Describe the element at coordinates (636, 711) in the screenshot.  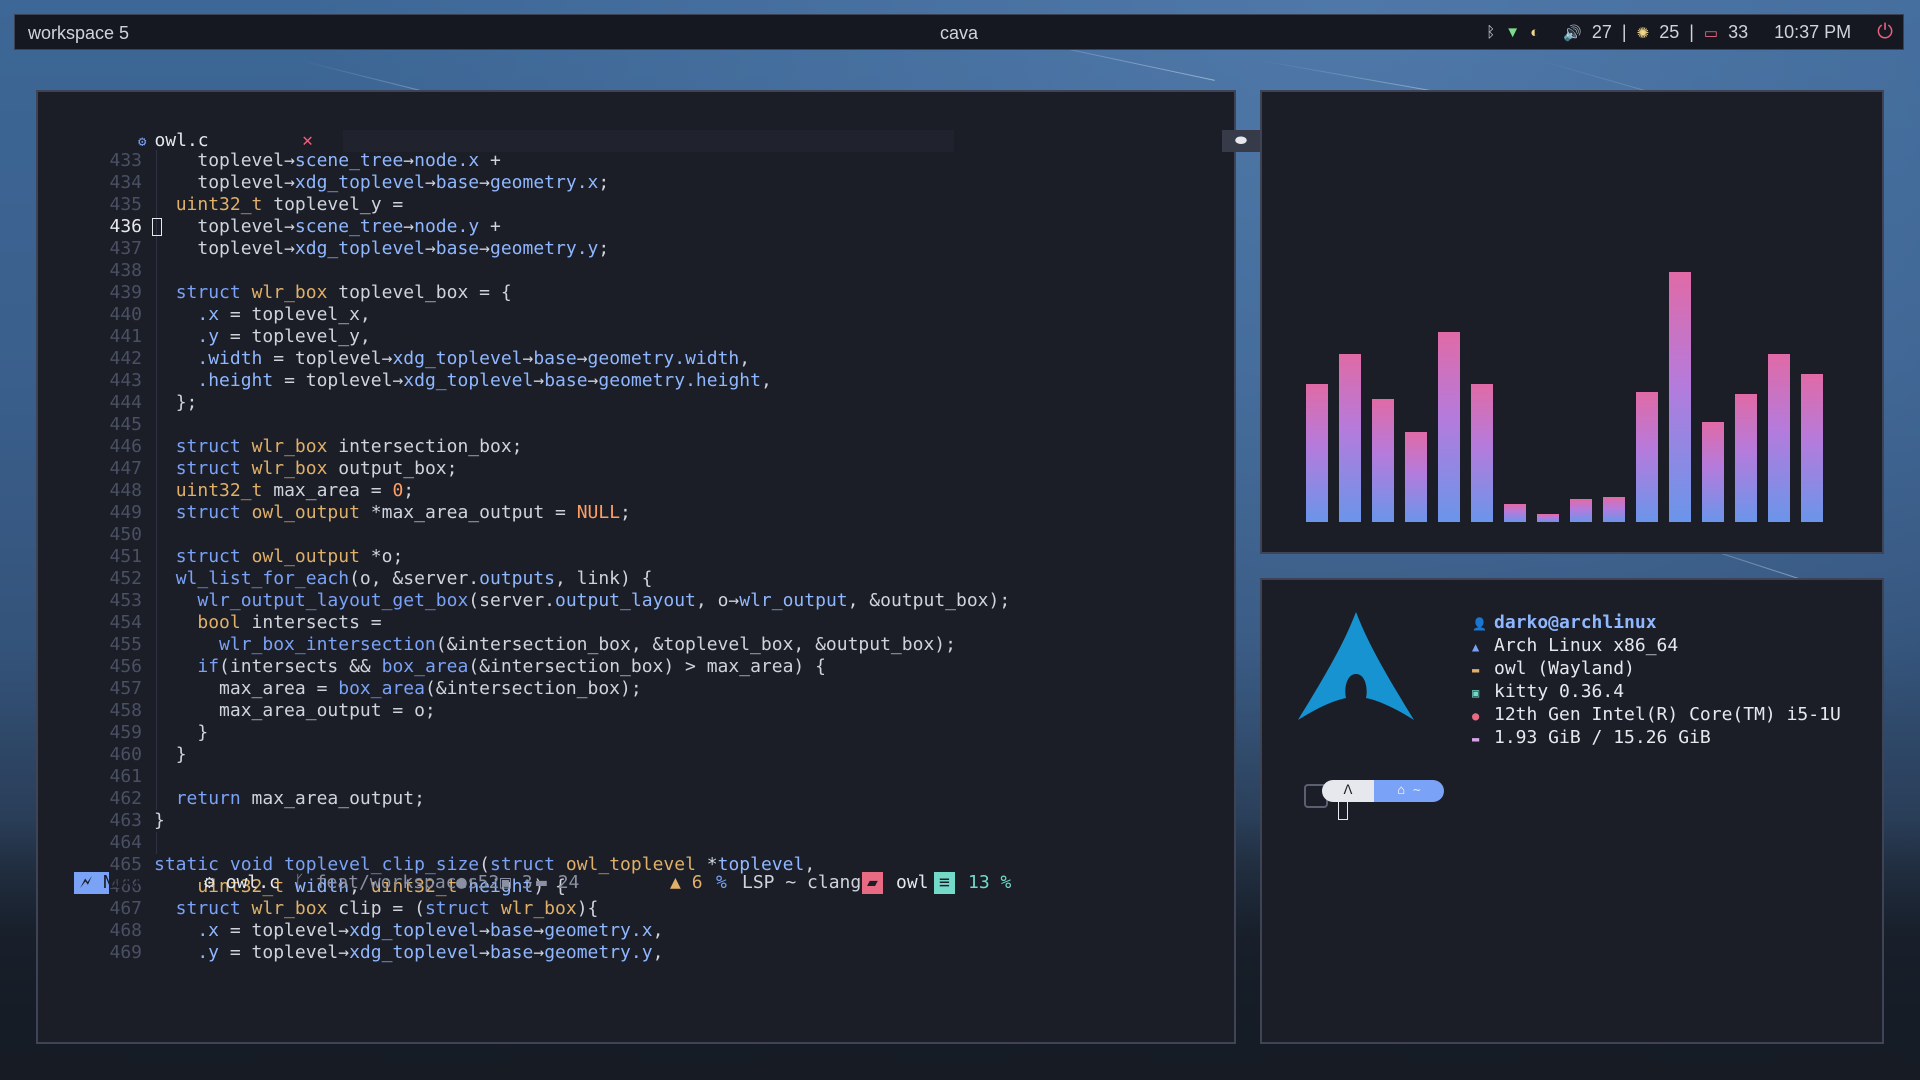
I see `code-line: 458 max_area_output = o;` at that location.